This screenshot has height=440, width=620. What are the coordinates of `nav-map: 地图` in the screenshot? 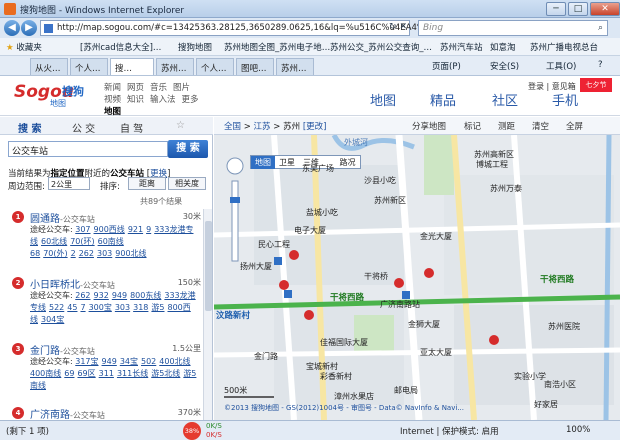 It's located at (383, 99).